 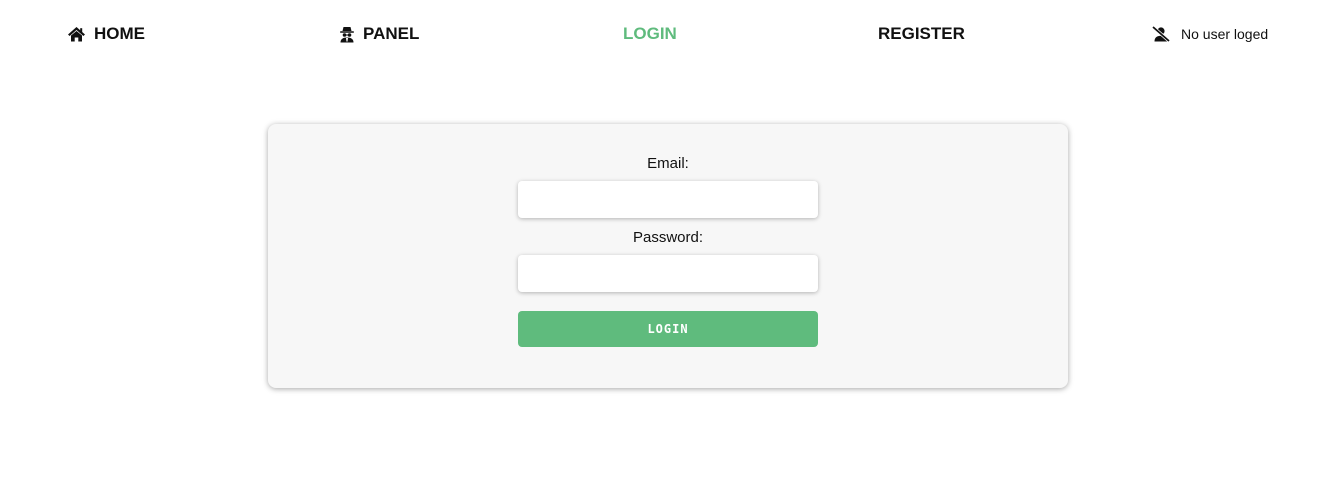 I want to click on top-navigation: HOME PANEL LOGIN REGISTER No user loged, so click(x=672, y=34).